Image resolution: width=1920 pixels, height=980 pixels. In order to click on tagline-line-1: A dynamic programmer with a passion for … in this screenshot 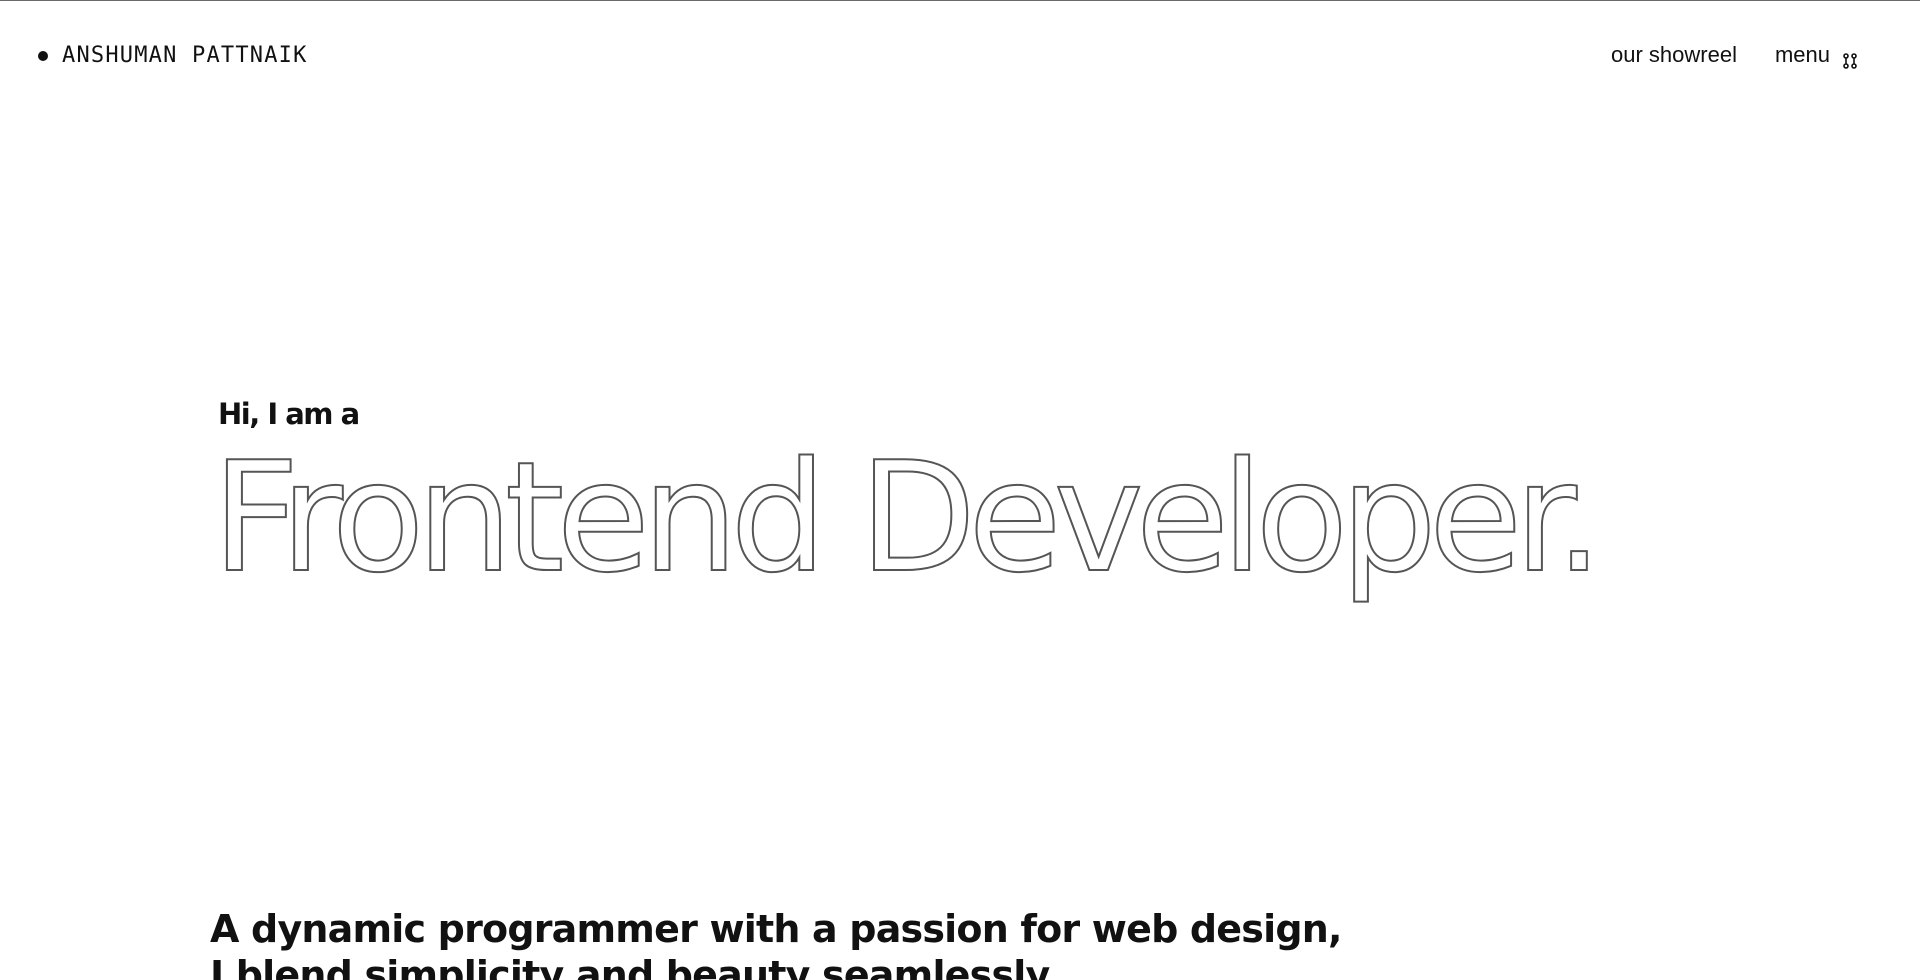, I will do `click(776, 929)`.